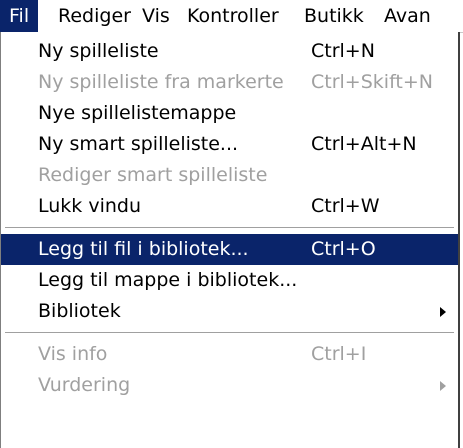 This screenshot has height=448, width=463. I want to click on menu-item-lukk-vindu: Lukk vindu Ctrl+W, so click(229, 206).